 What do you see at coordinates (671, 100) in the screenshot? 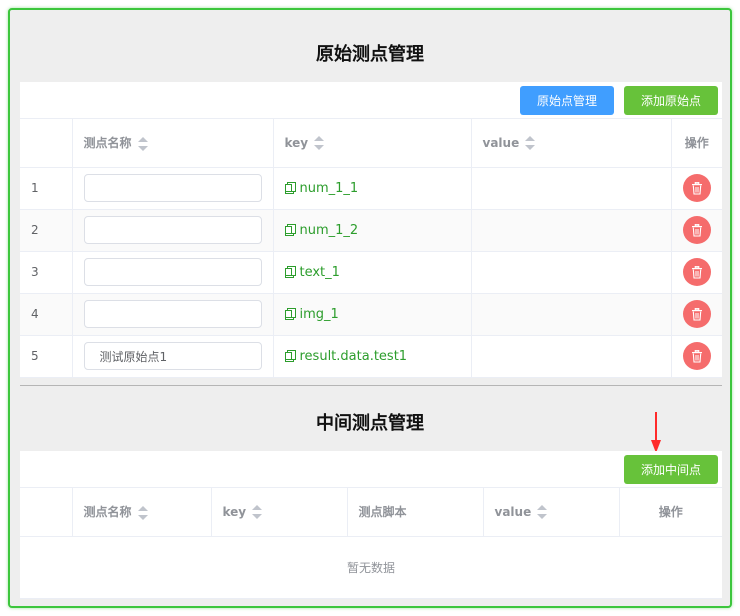
I see `add-original-button: 添加原始点` at bounding box center [671, 100].